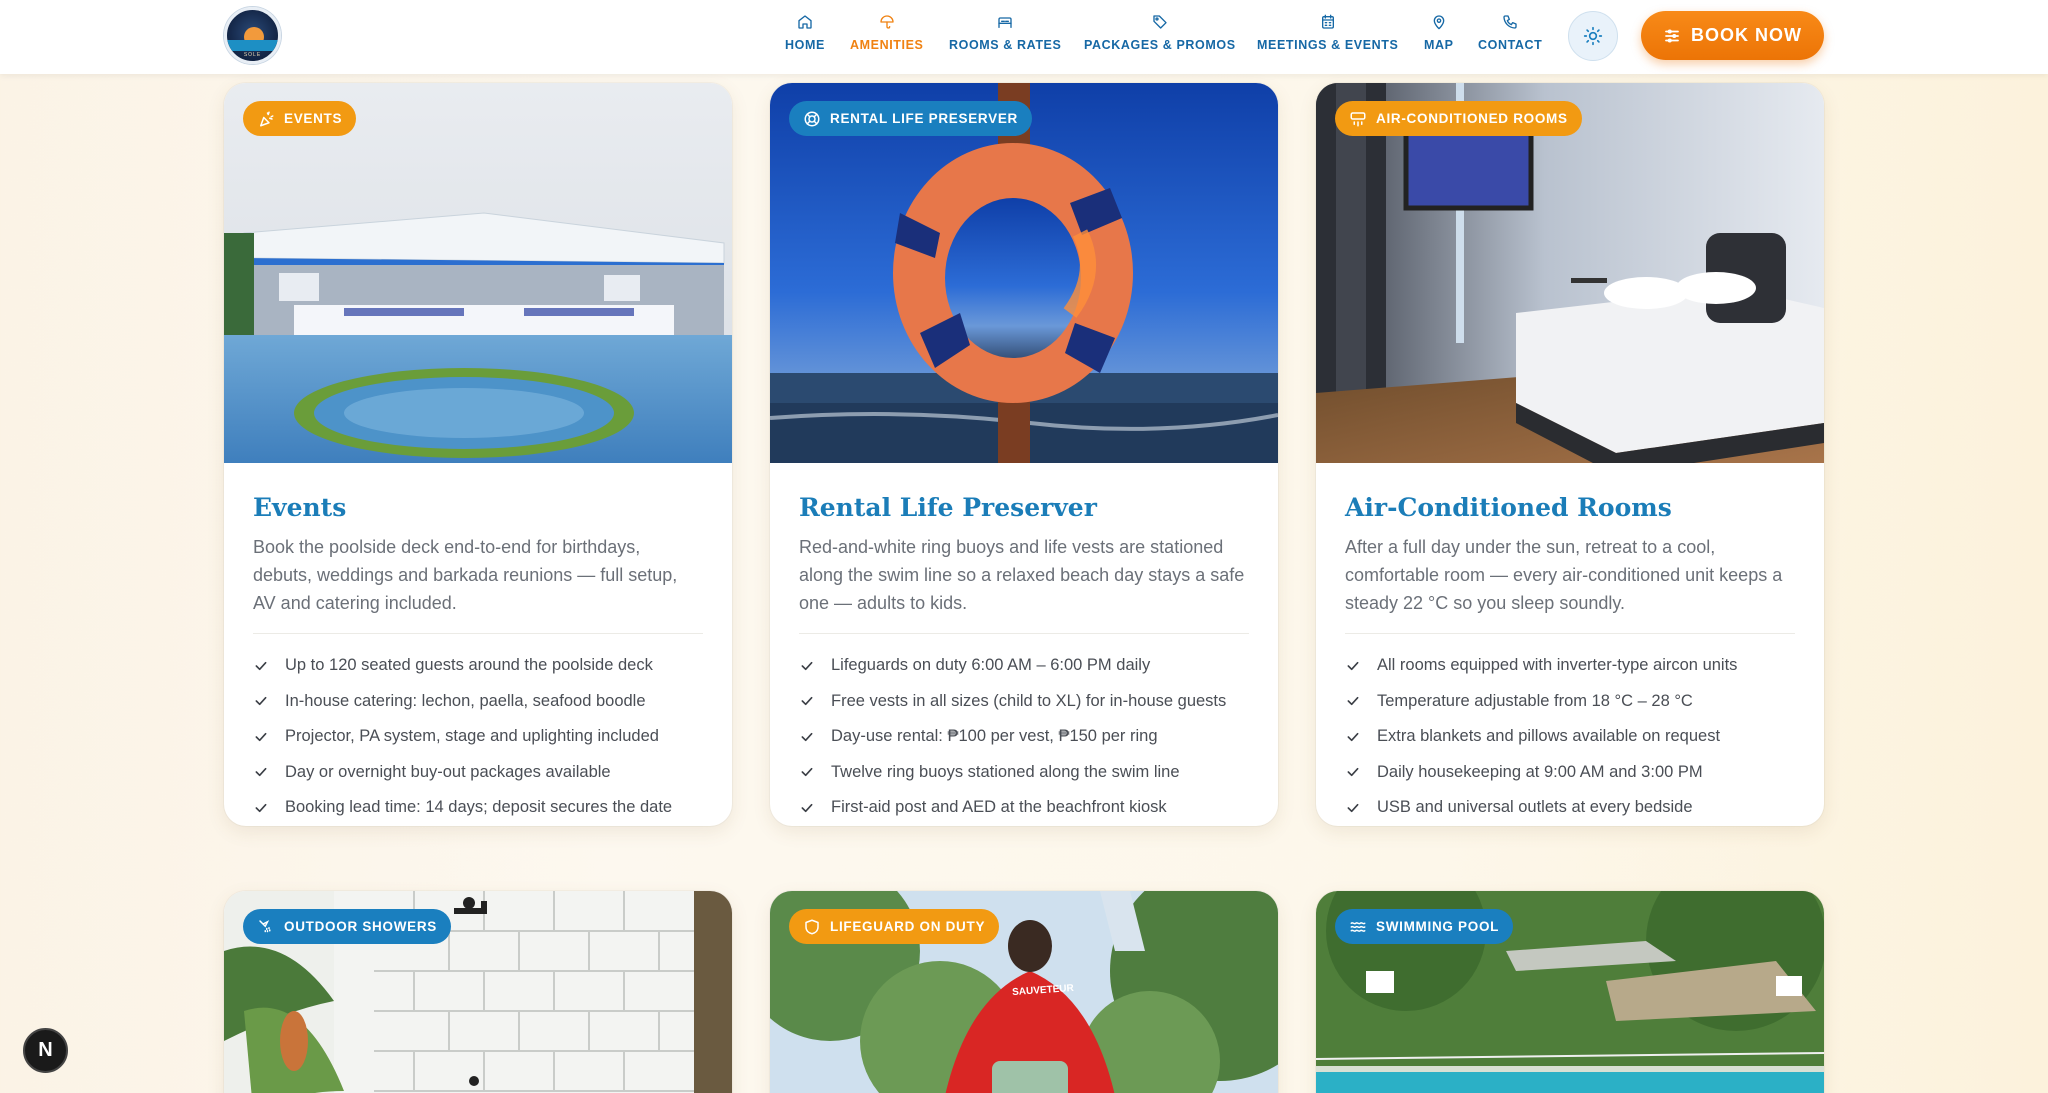 The height and width of the screenshot is (1093, 2048). I want to click on book-now-label: BOOK NOW, so click(1746, 35).